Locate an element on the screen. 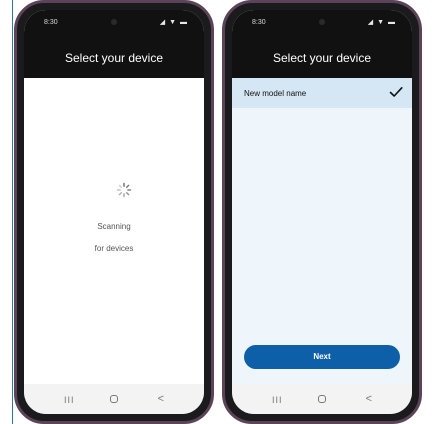 This screenshot has height=424, width=437. next-button: Next is located at coordinates (322, 357).